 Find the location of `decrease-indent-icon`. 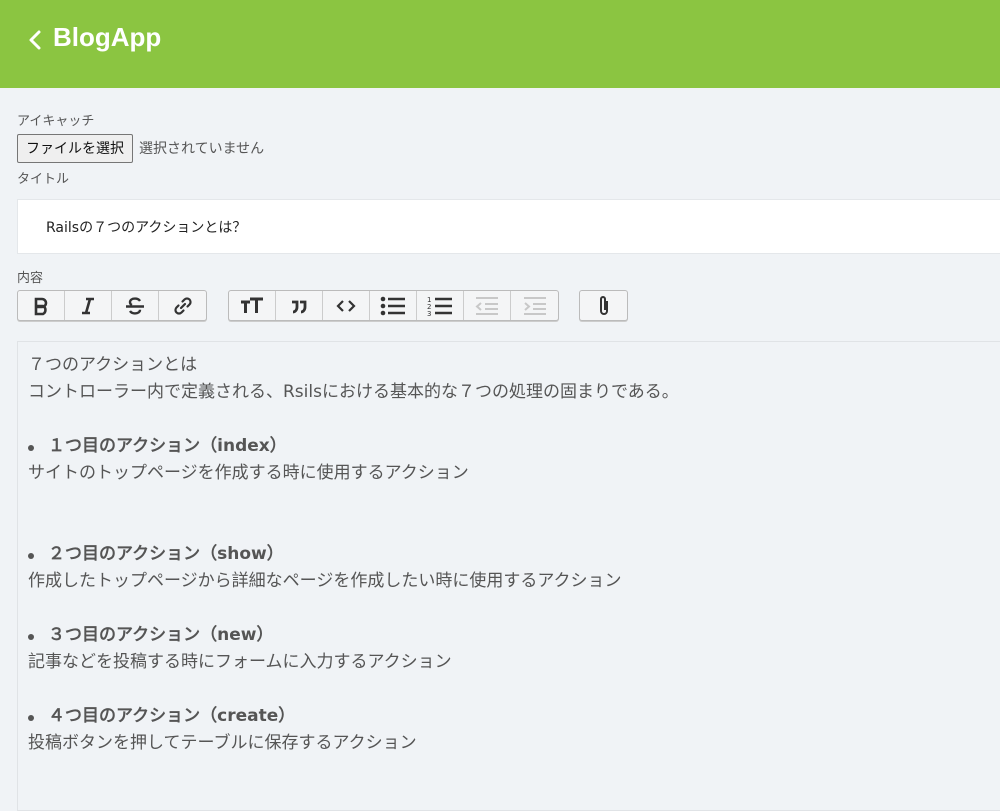

decrease-indent-icon is located at coordinates (486, 305).